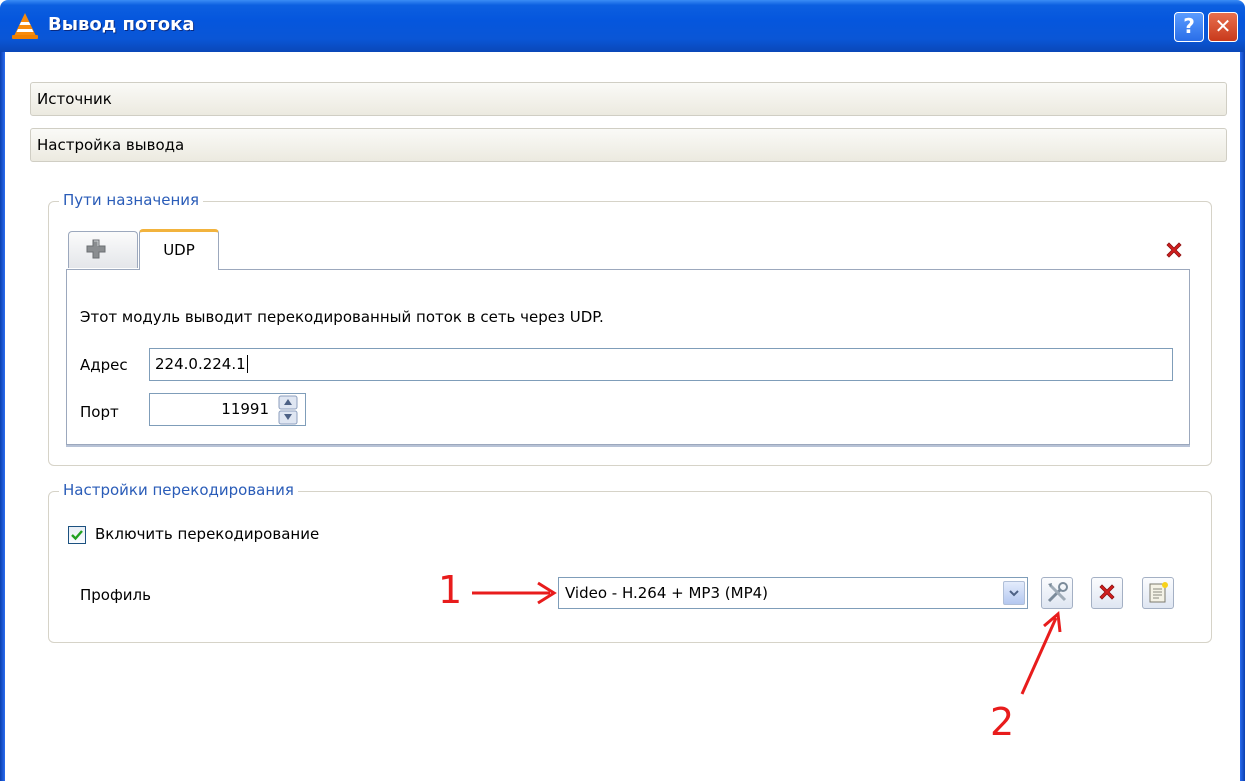 This screenshot has width=1245, height=781. I want to click on output-settings-section-header: Настройка вывода, so click(628, 145).